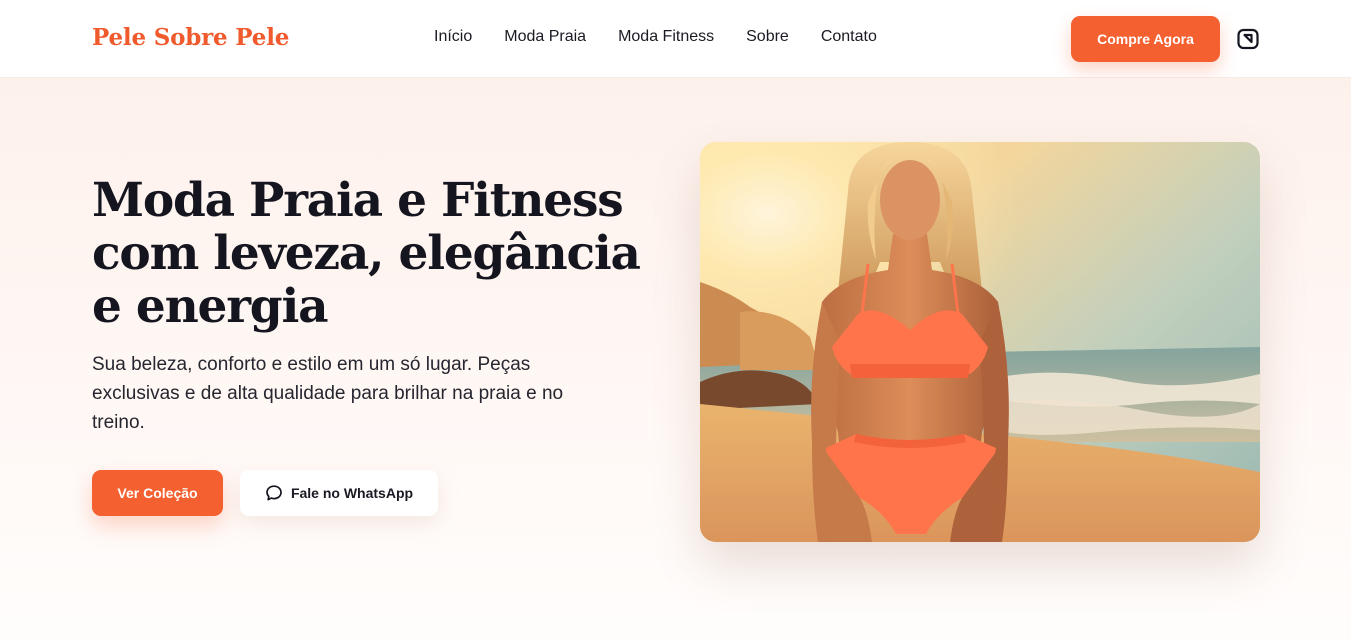  What do you see at coordinates (453, 37) in the screenshot?
I see `nav-link-inicio: Início` at bounding box center [453, 37].